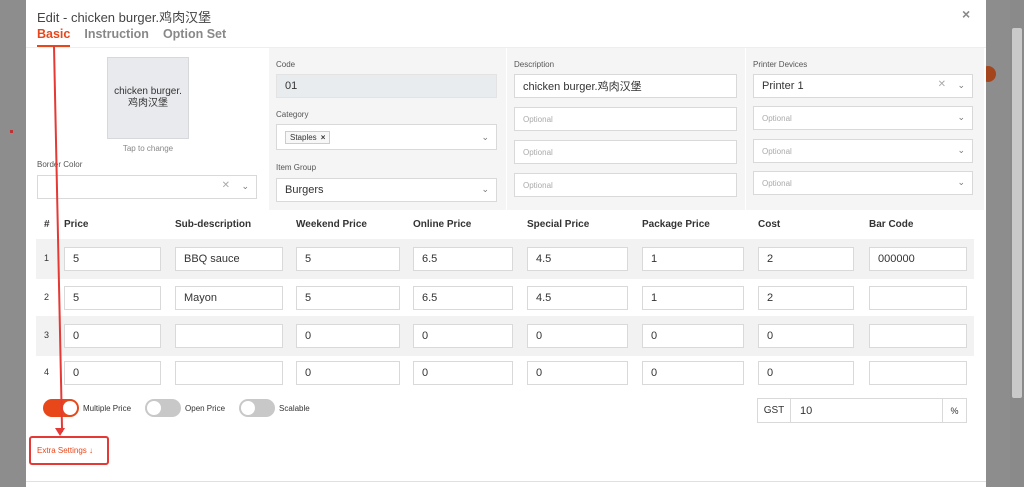 The width and height of the screenshot is (1024, 487). I want to click on table-row: 4 0 0 0 0 0 0, so click(505, 373).